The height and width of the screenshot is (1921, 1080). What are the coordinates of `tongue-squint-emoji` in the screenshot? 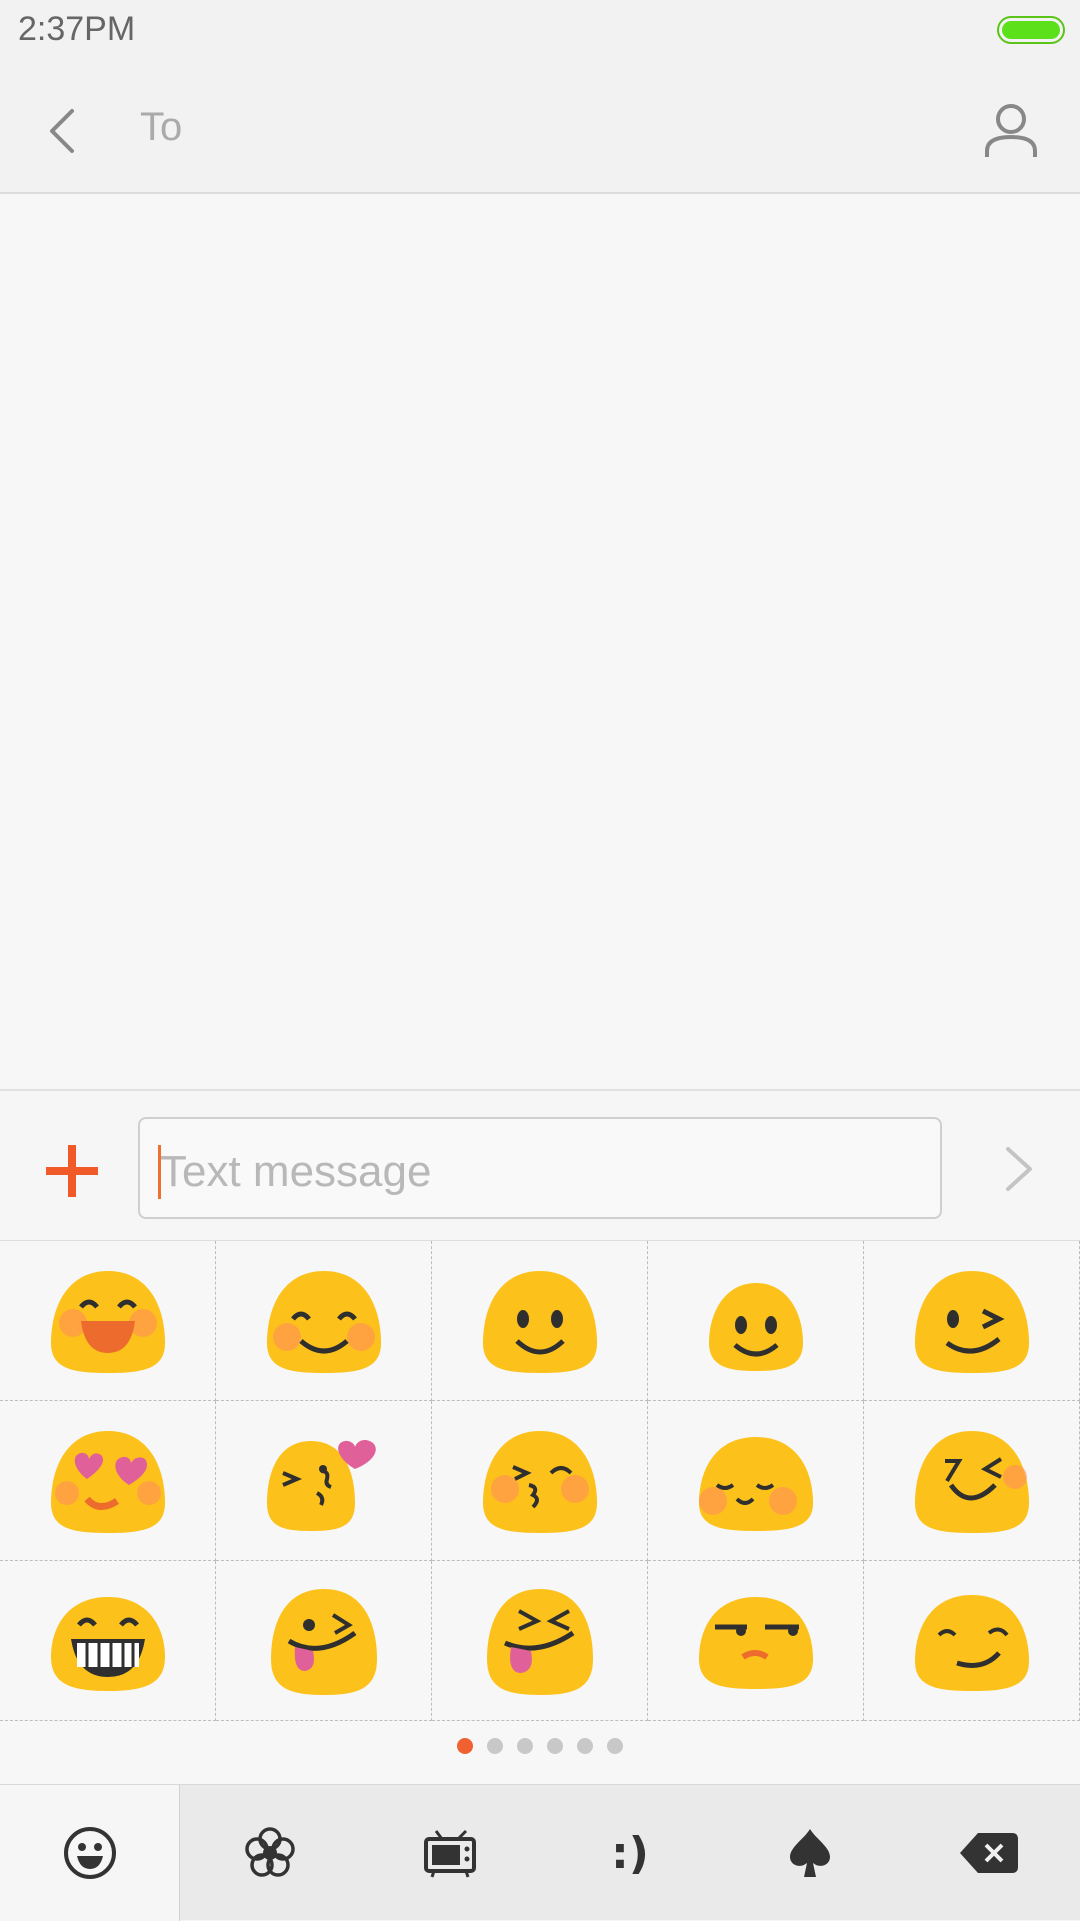 It's located at (540, 1641).